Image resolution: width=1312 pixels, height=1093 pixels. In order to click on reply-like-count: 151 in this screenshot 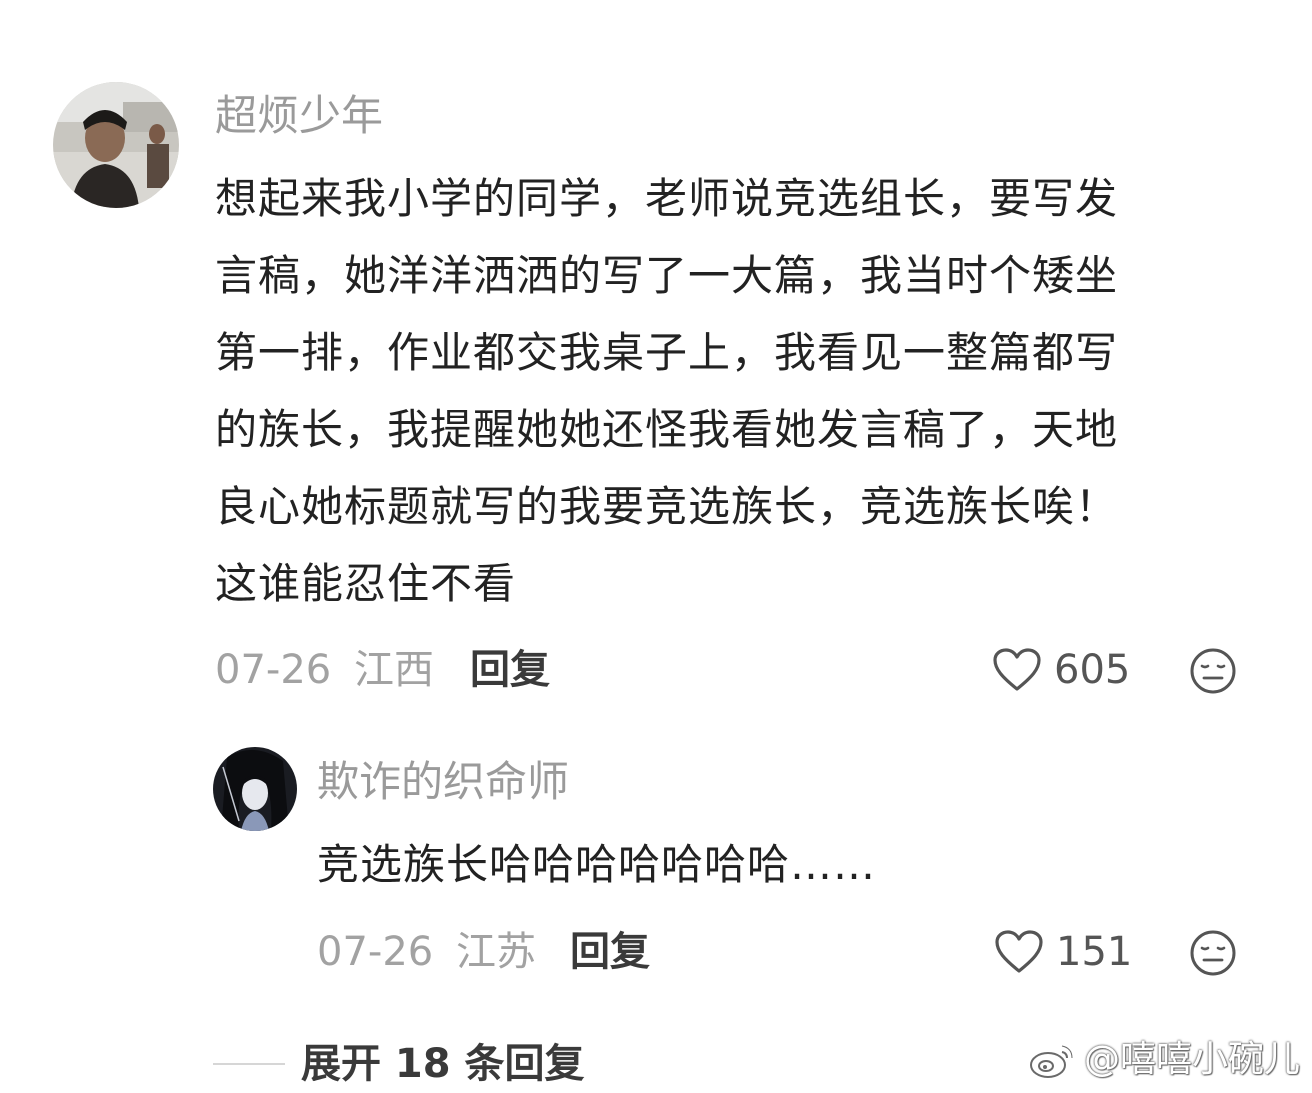, I will do `click(1094, 952)`.